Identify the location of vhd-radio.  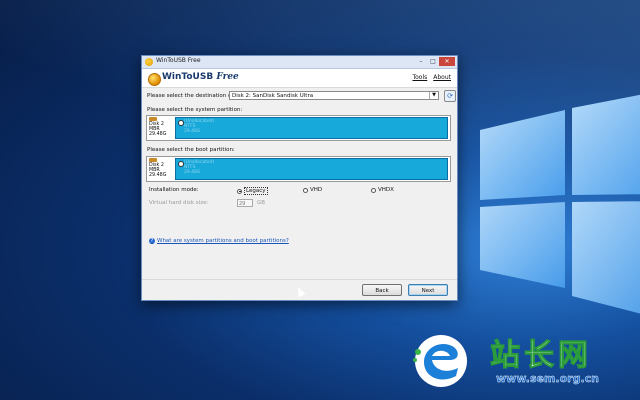
(305, 190).